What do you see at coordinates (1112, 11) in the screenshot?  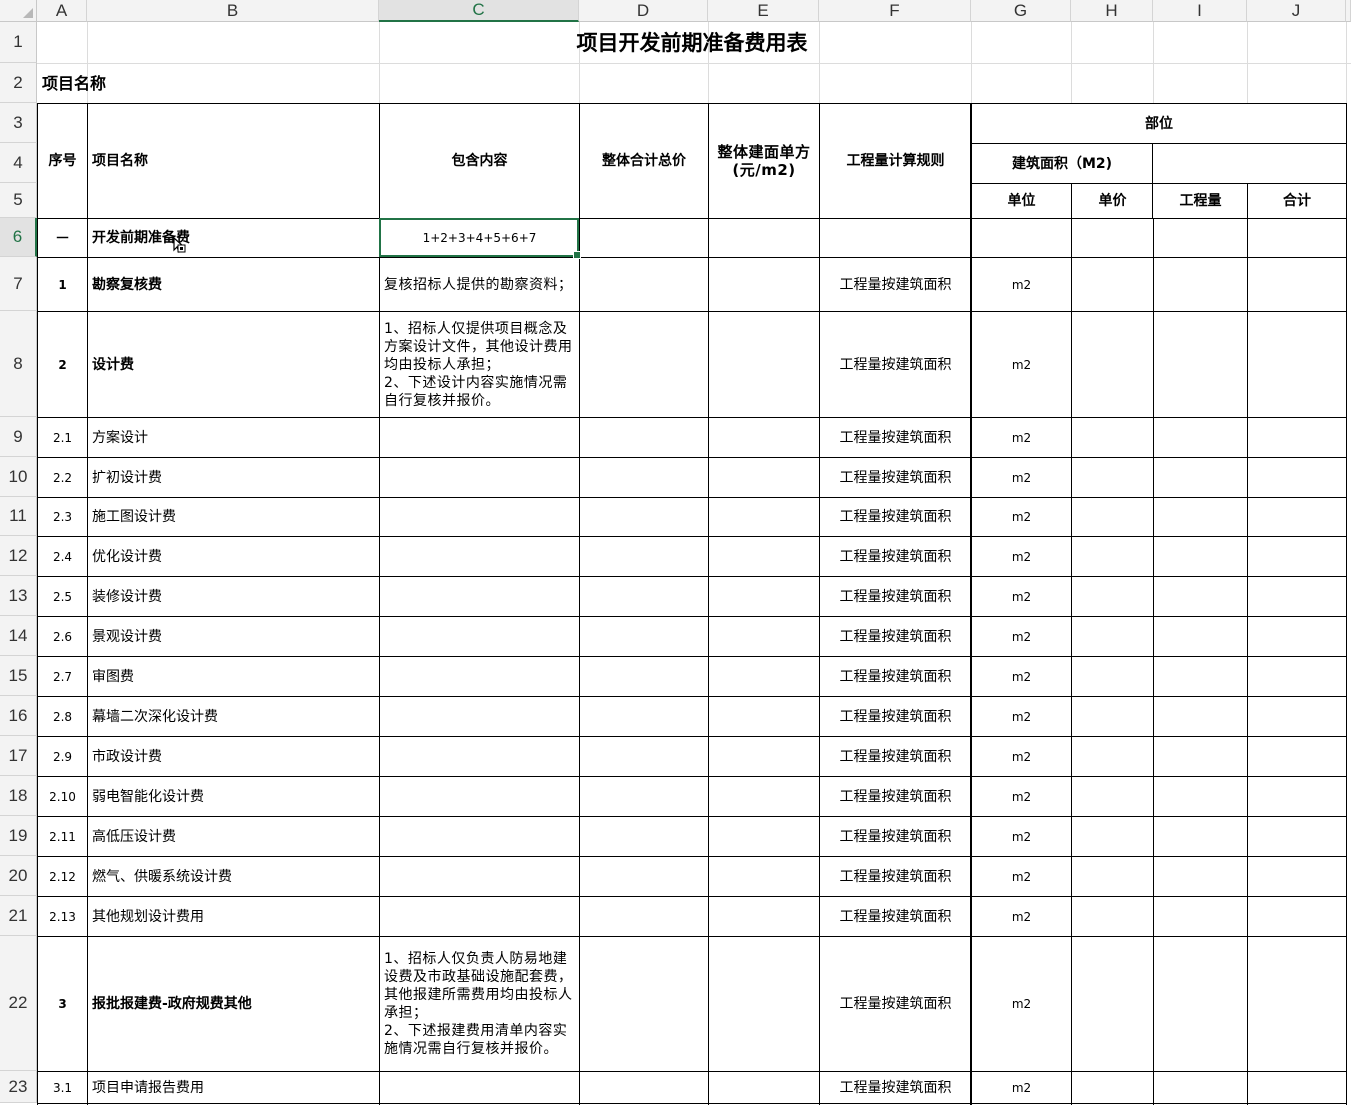 I see `column-header-h: H` at bounding box center [1112, 11].